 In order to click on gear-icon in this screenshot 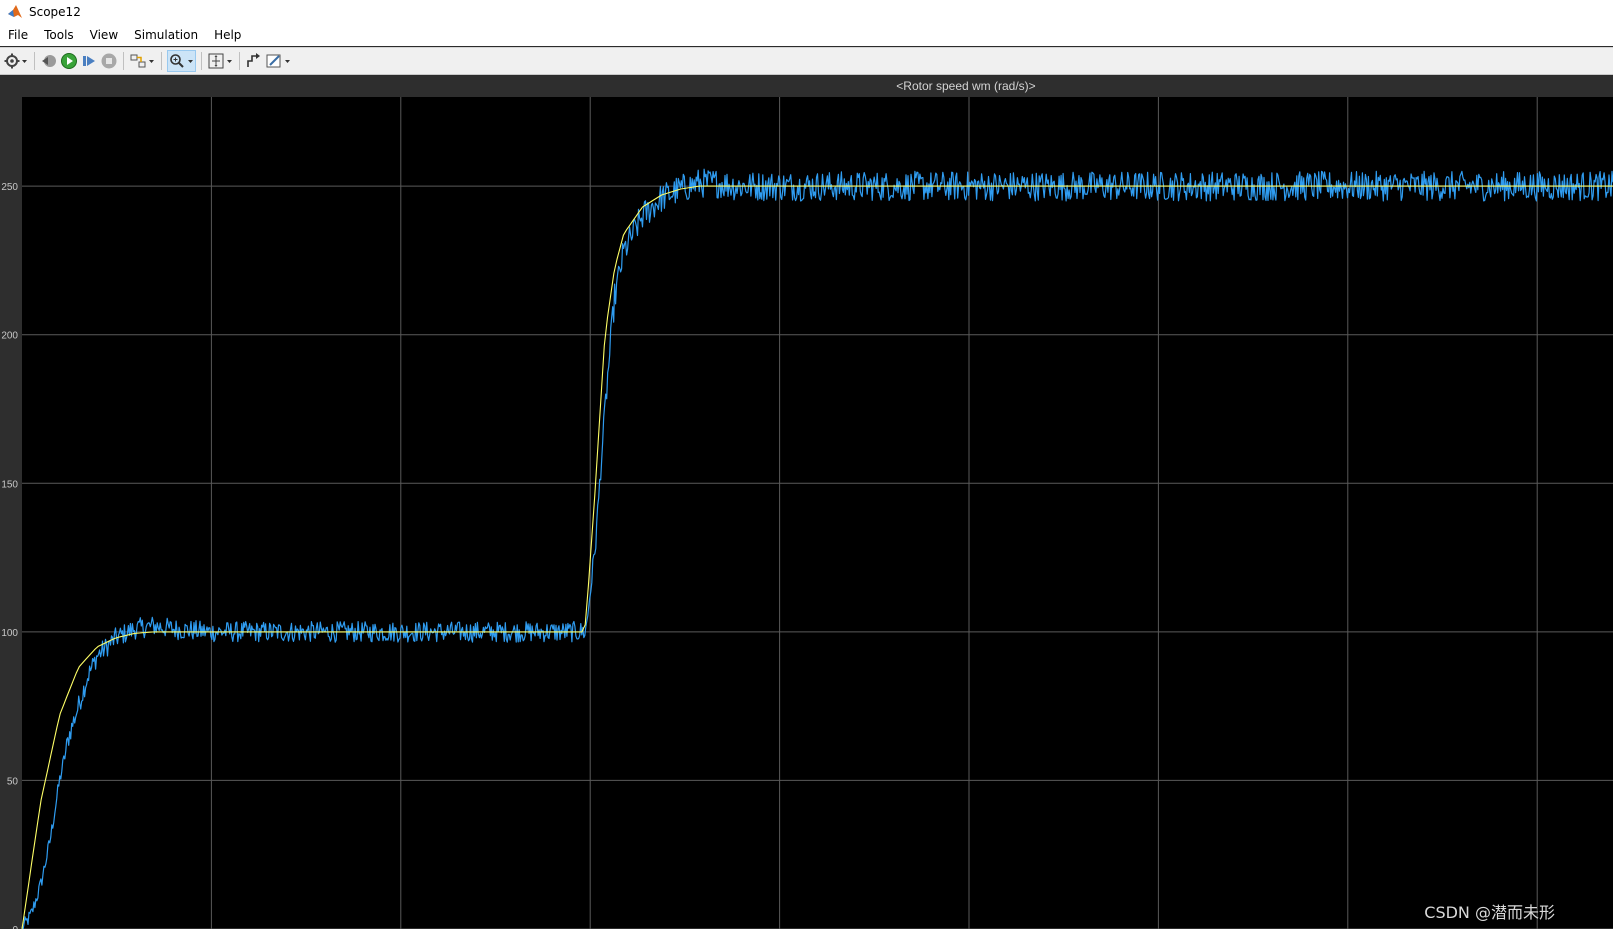, I will do `click(12, 61)`.